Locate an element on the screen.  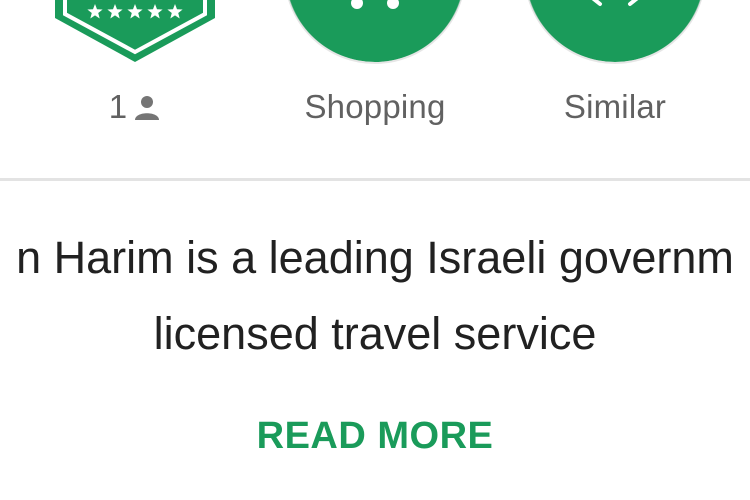
section-divider is located at coordinates (375, 179).